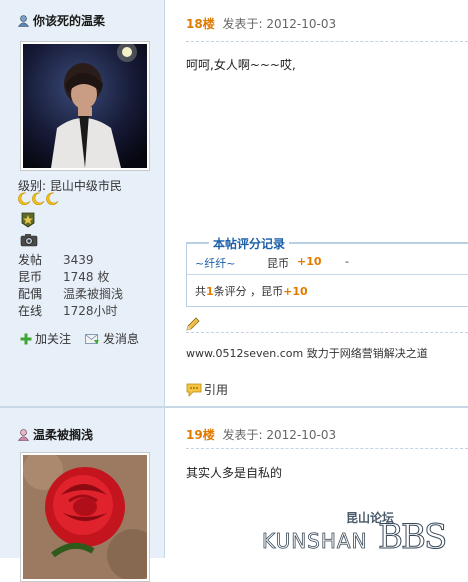 Image resolution: width=468 pixels, height=582 pixels. Describe the element at coordinates (86, 277) in the screenshot. I see `stat-value: 1748 枚` at that location.